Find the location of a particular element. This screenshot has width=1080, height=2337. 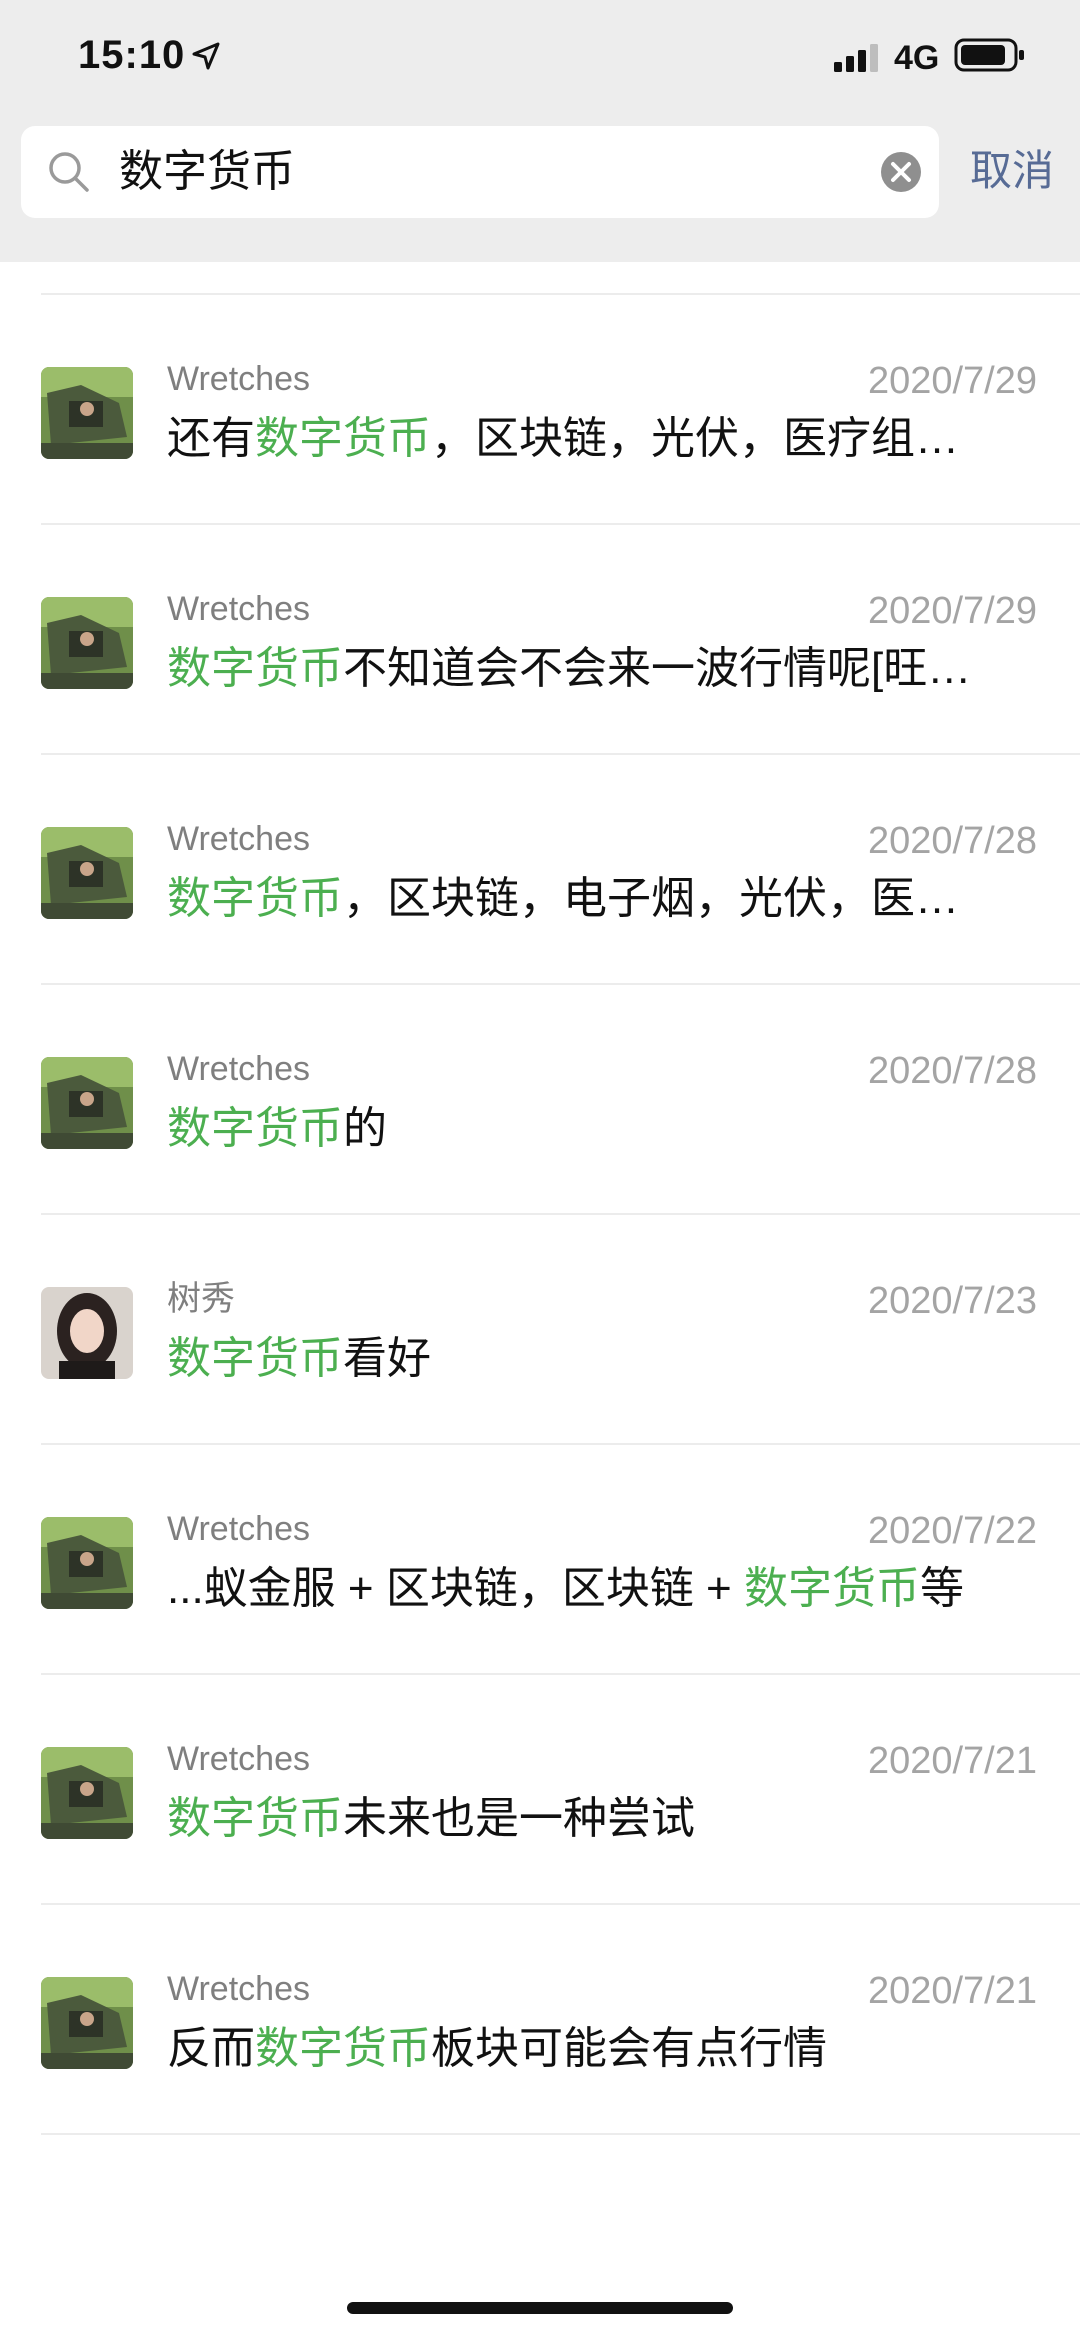

result-row: 树秀 2020/7/23 数字货币看好 is located at coordinates (540, 1330).